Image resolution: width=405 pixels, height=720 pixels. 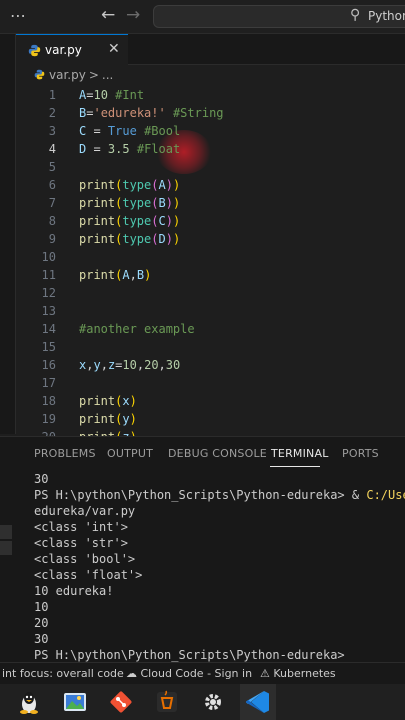 What do you see at coordinates (279, 16) in the screenshot?
I see `command-center-search: ⚲ Python` at bounding box center [279, 16].